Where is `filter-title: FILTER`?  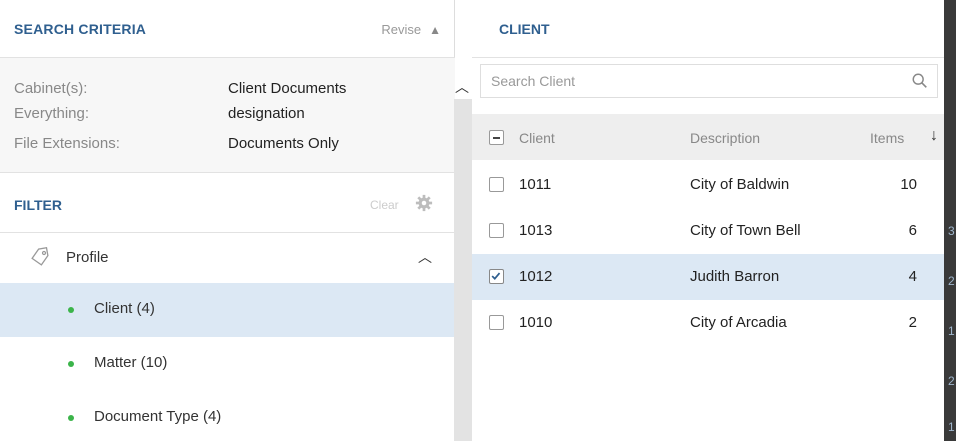 filter-title: FILTER is located at coordinates (38, 205).